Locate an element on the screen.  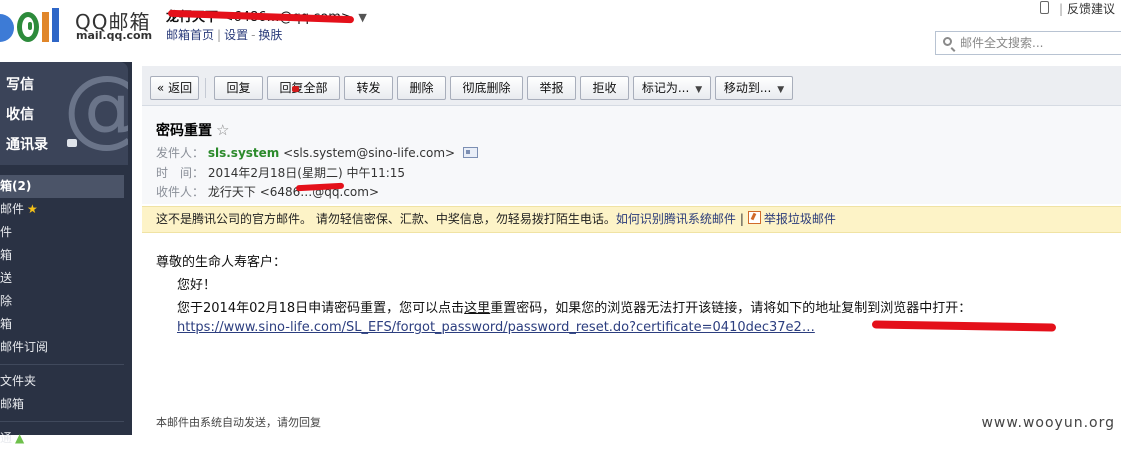
time-value: 2014年2月18日(星期二) 中午11:15 is located at coordinates (306, 173).